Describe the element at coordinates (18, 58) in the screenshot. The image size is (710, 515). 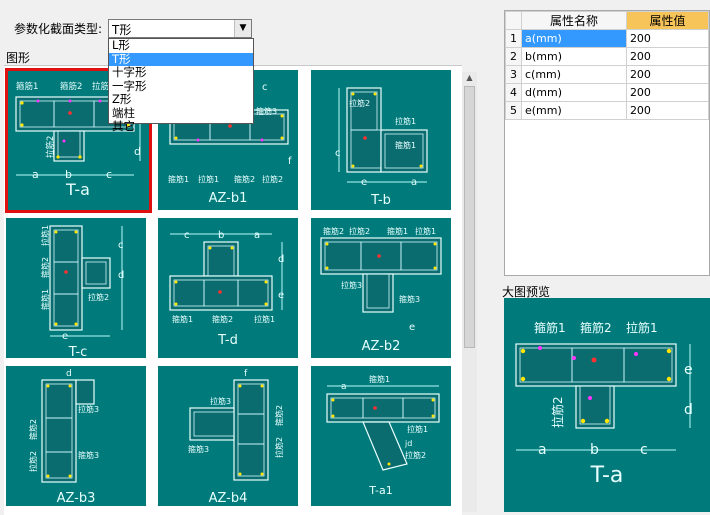
I see `shape-group-label: 图形` at that location.